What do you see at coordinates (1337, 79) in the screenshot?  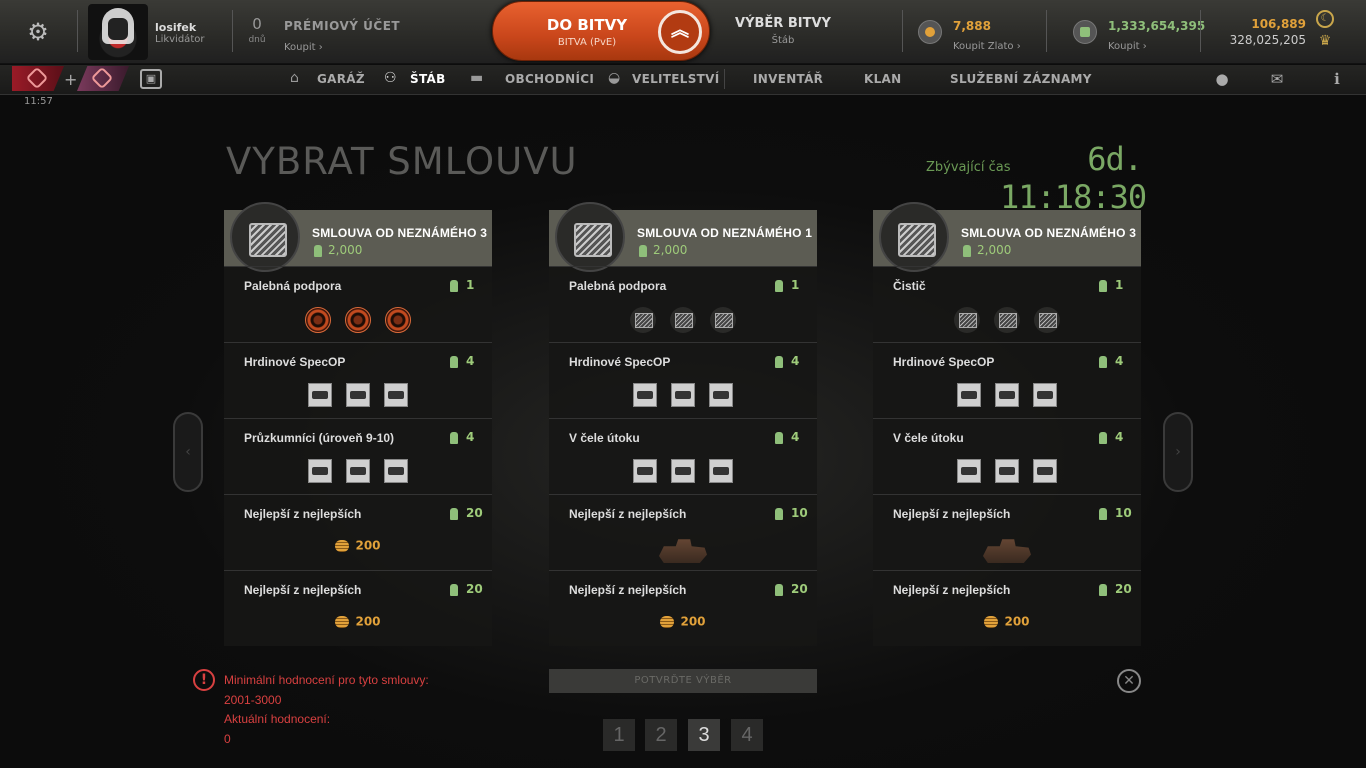 I see `info-icon: ℹ` at bounding box center [1337, 79].